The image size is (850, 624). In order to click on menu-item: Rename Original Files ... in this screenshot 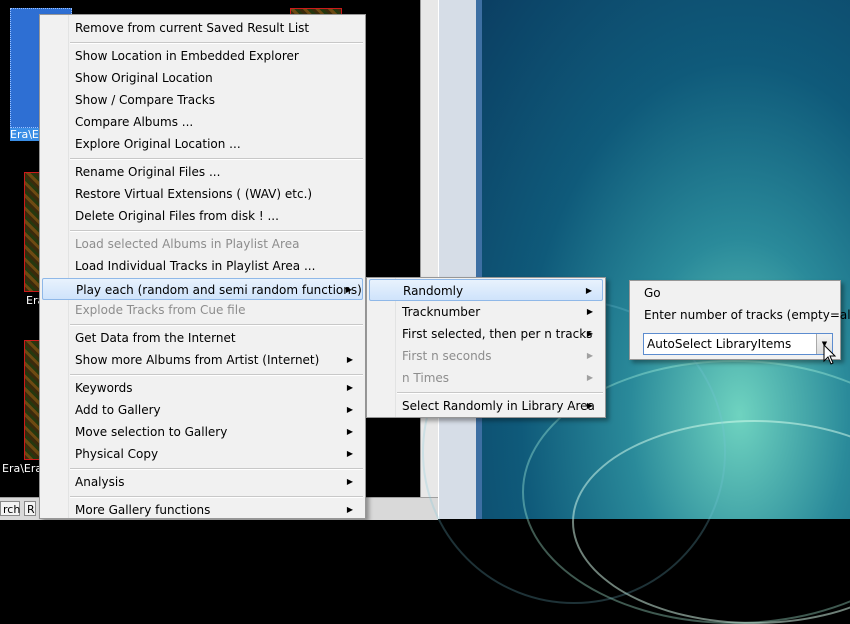, I will do `click(202, 172)`.